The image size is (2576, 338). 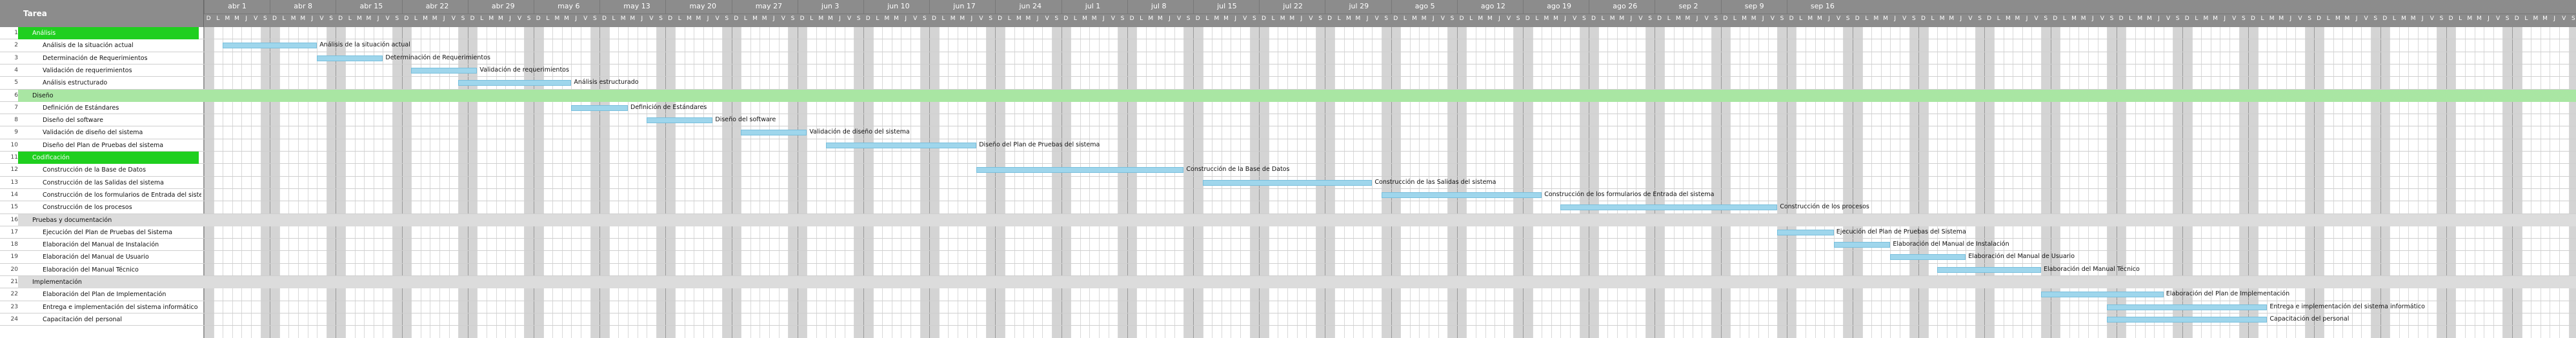 I want to click on task-name: Definición de Estándares, so click(x=81, y=108).